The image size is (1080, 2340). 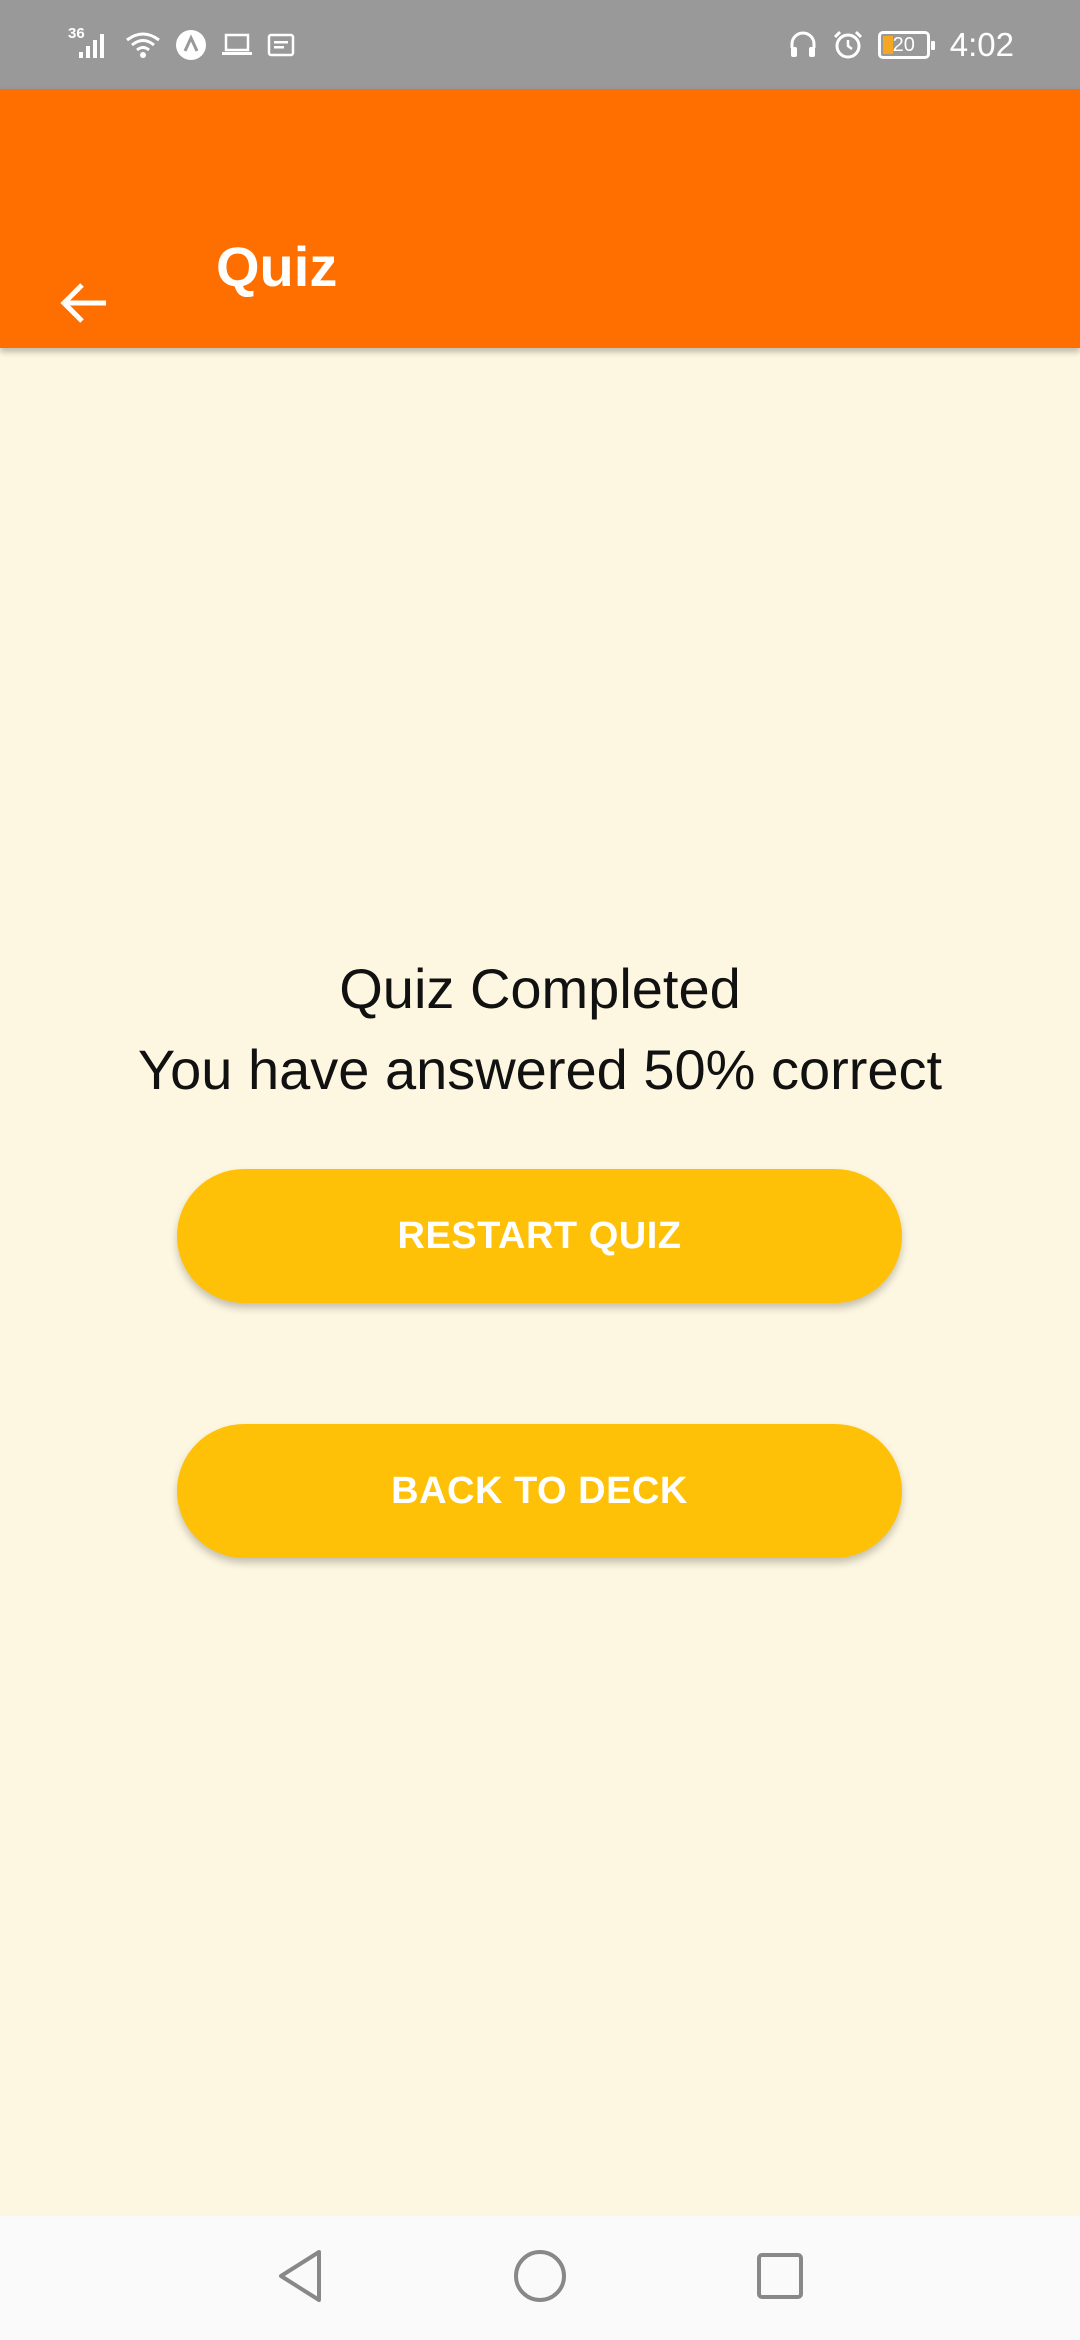 I want to click on restart-quiz-button: RESTART QUIZ, so click(x=539, y=1236).